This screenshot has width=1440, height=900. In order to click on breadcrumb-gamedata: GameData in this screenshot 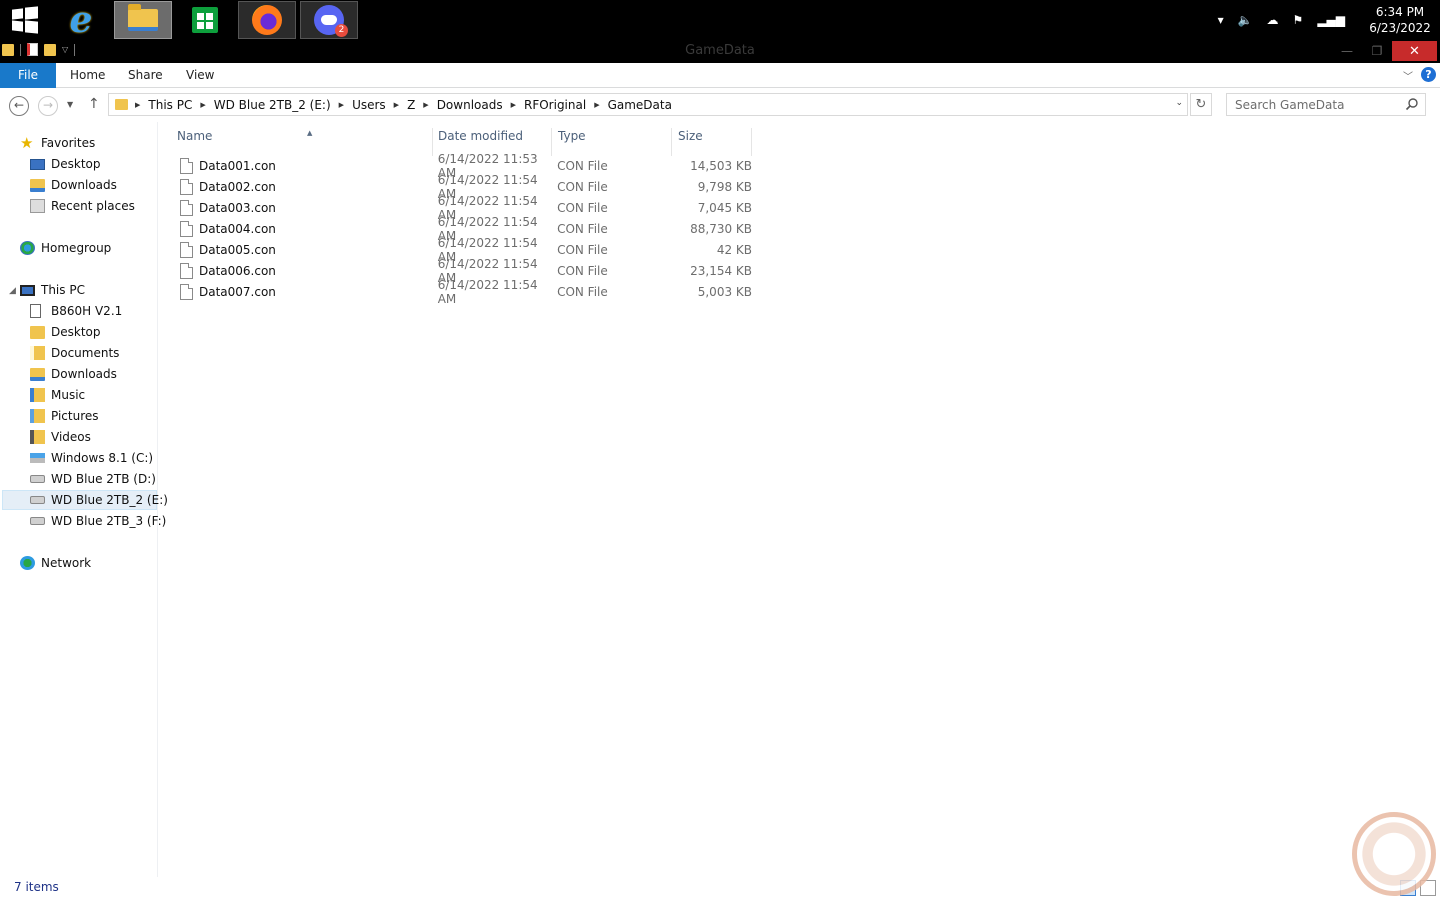, I will do `click(640, 105)`.